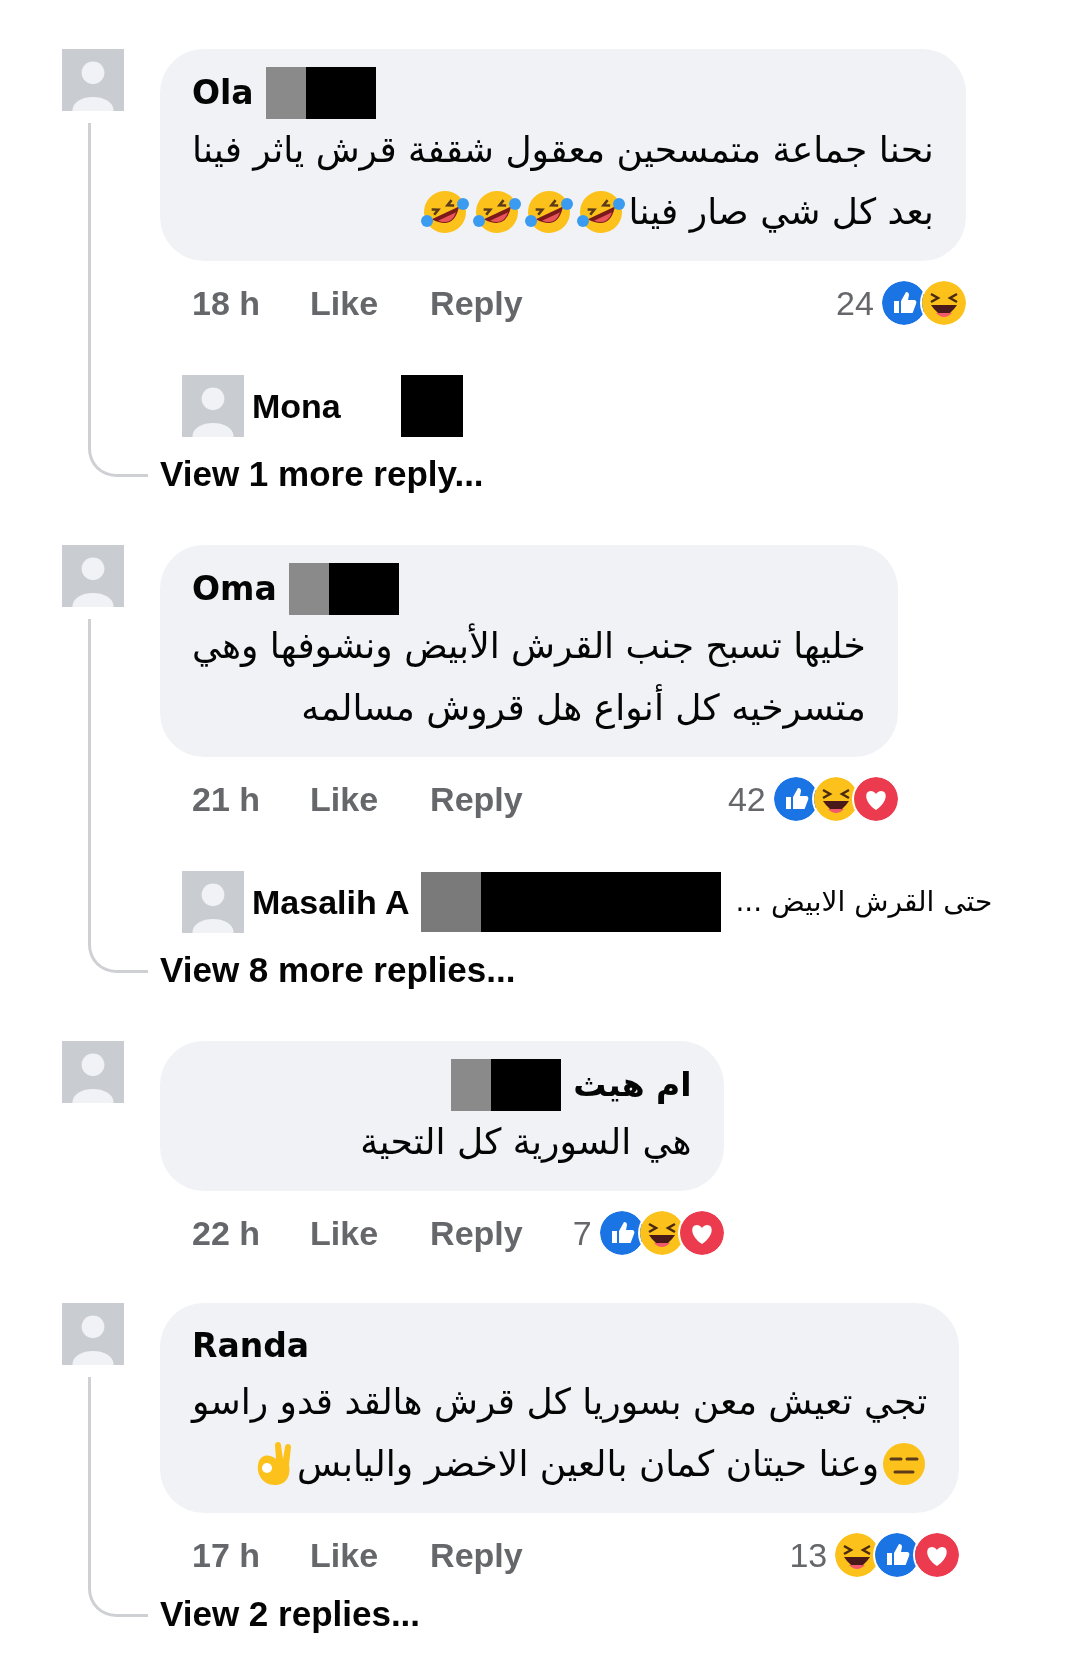  What do you see at coordinates (331, 902) in the screenshot?
I see `reply-author-name: Masalih A` at bounding box center [331, 902].